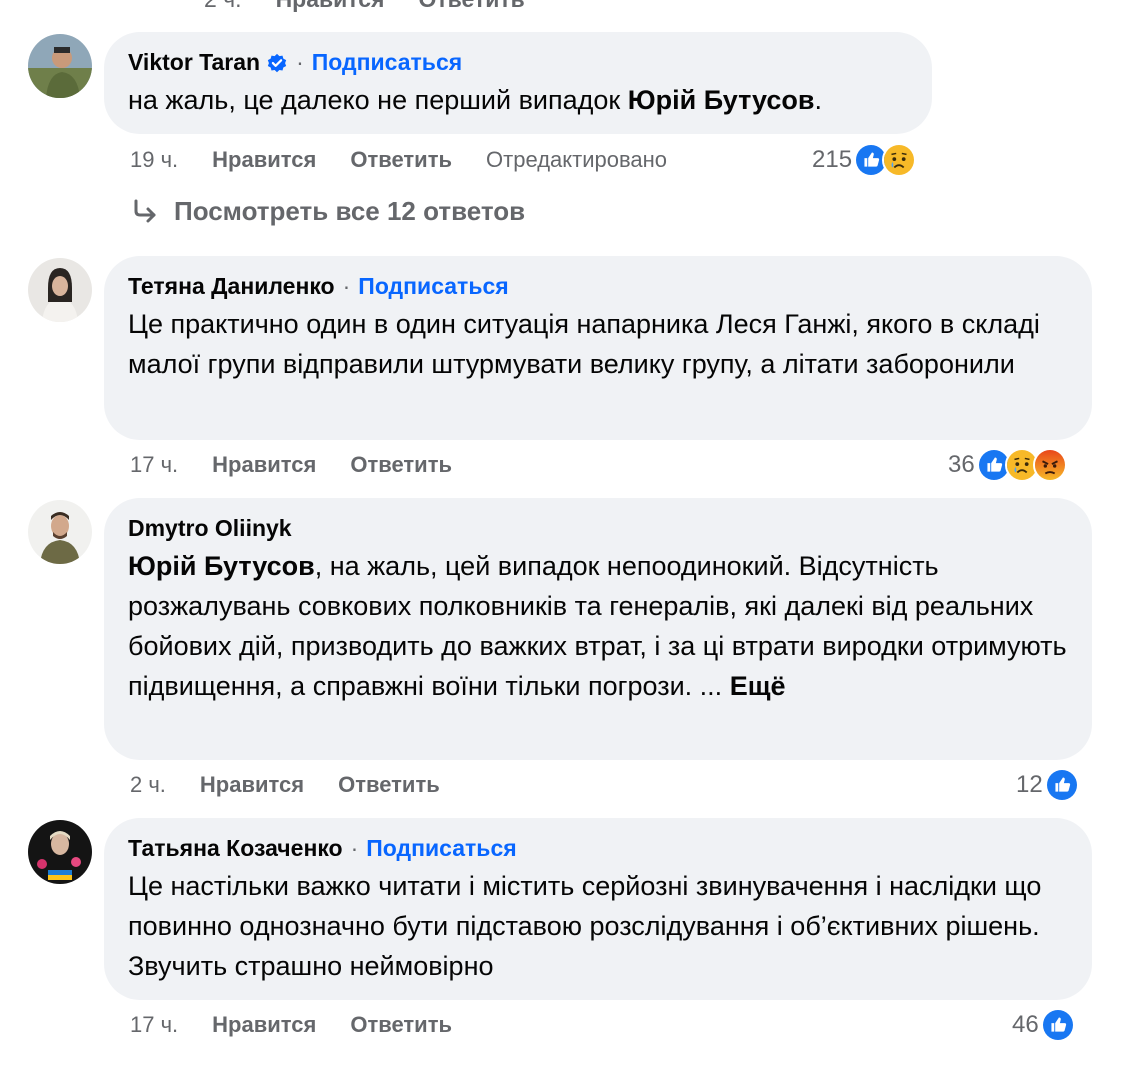 The image size is (1146, 1066). What do you see at coordinates (518, 62) in the screenshot?
I see `comment-header: Viktor Taran · Подписаться` at bounding box center [518, 62].